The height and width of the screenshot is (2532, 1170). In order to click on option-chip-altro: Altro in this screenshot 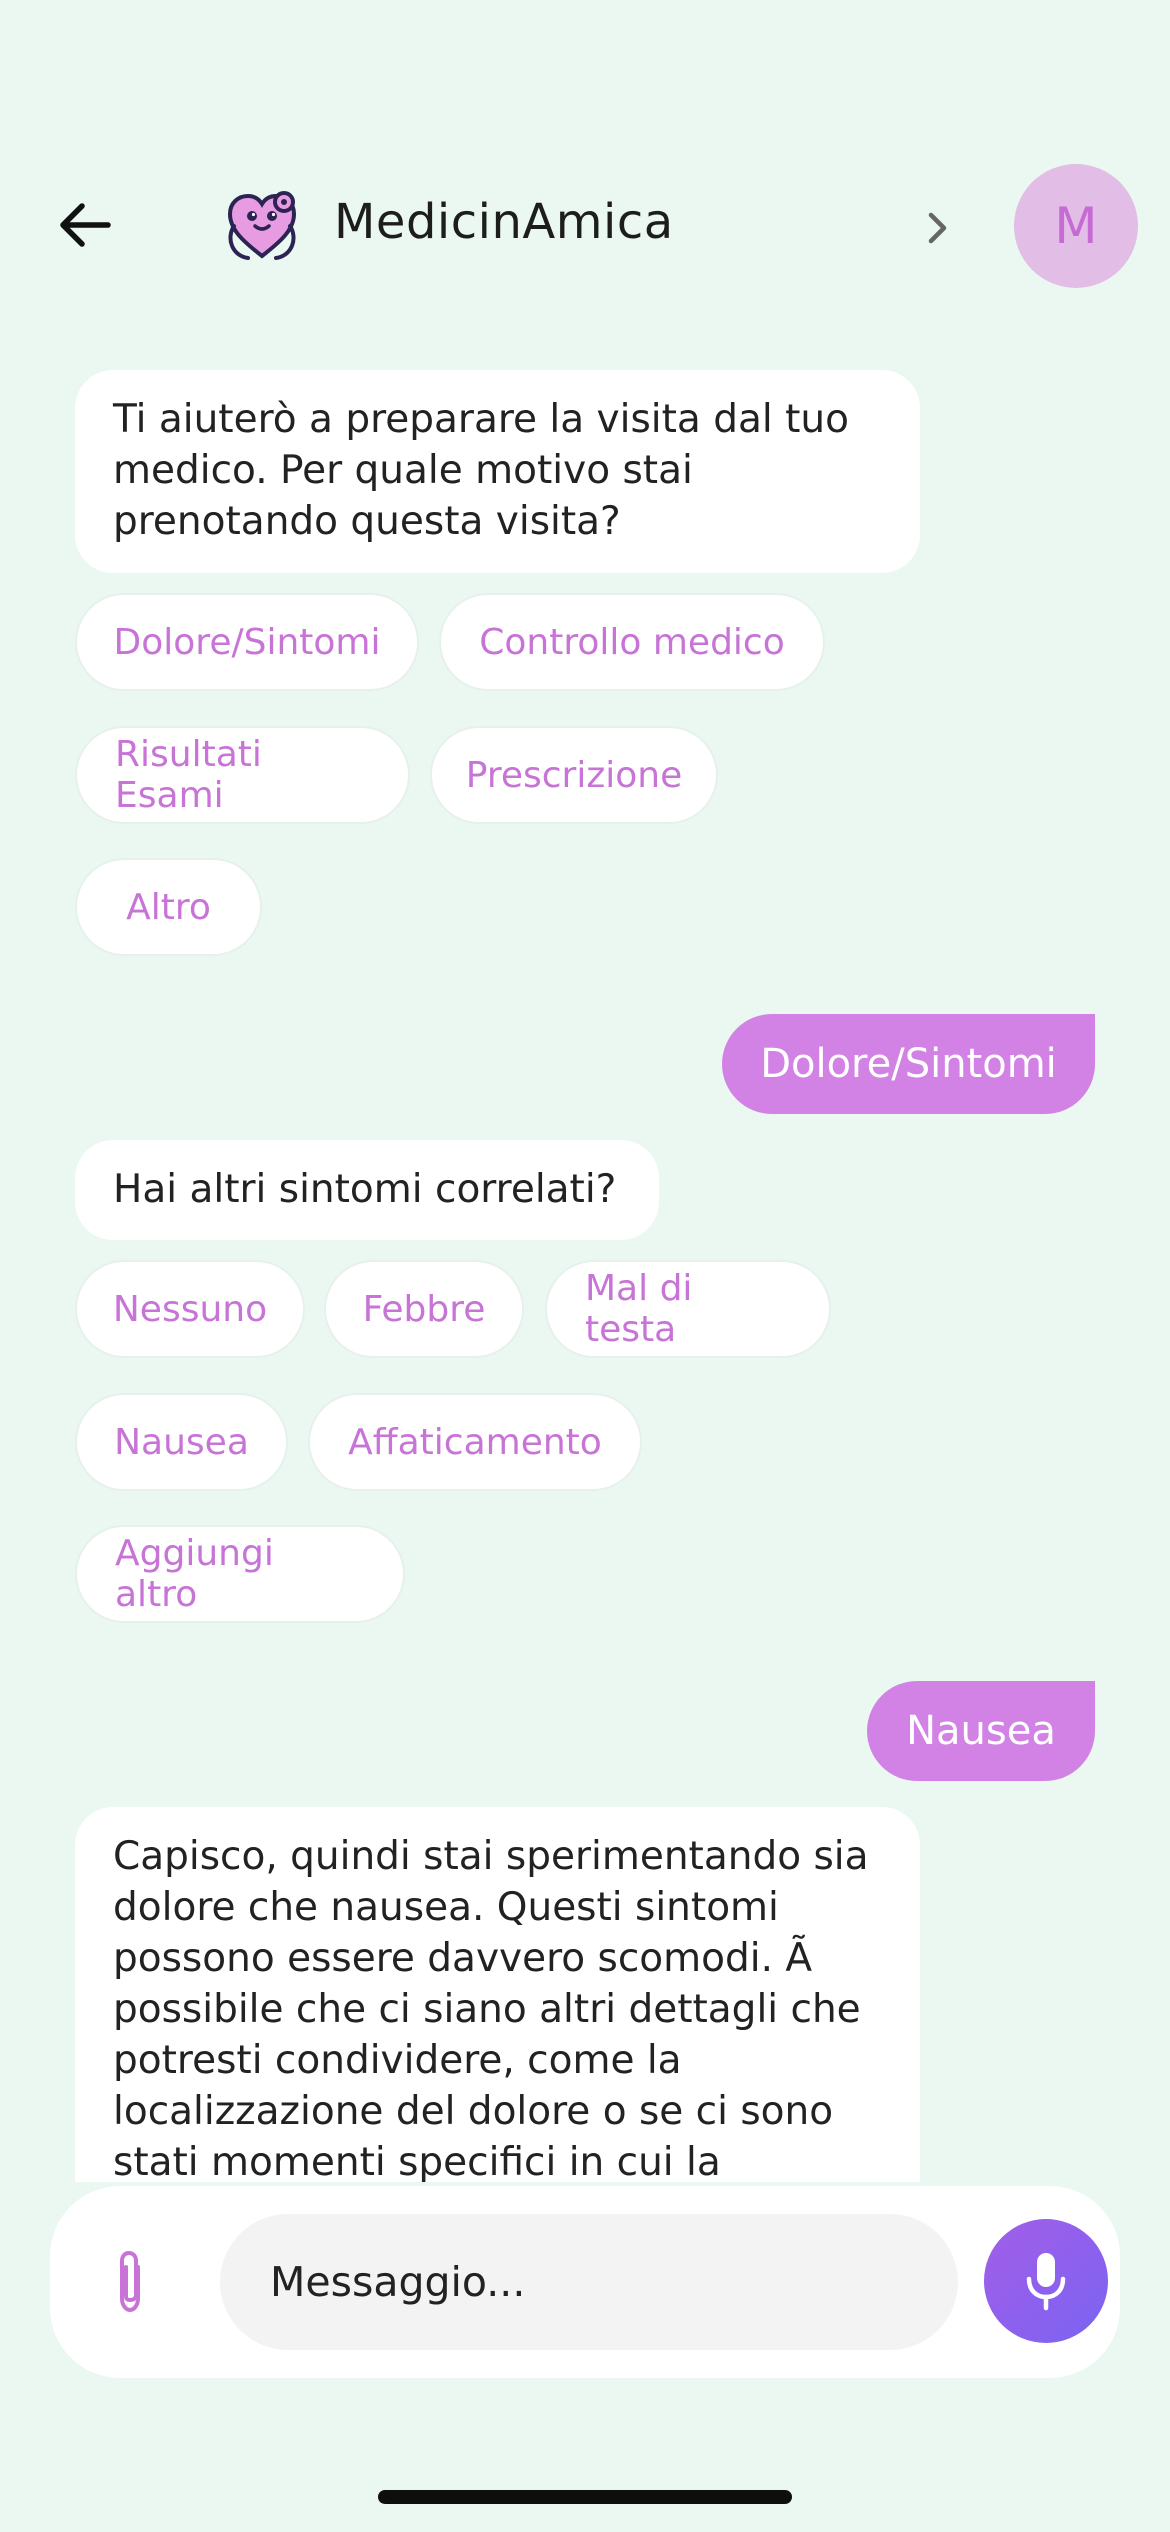, I will do `click(168, 907)`.